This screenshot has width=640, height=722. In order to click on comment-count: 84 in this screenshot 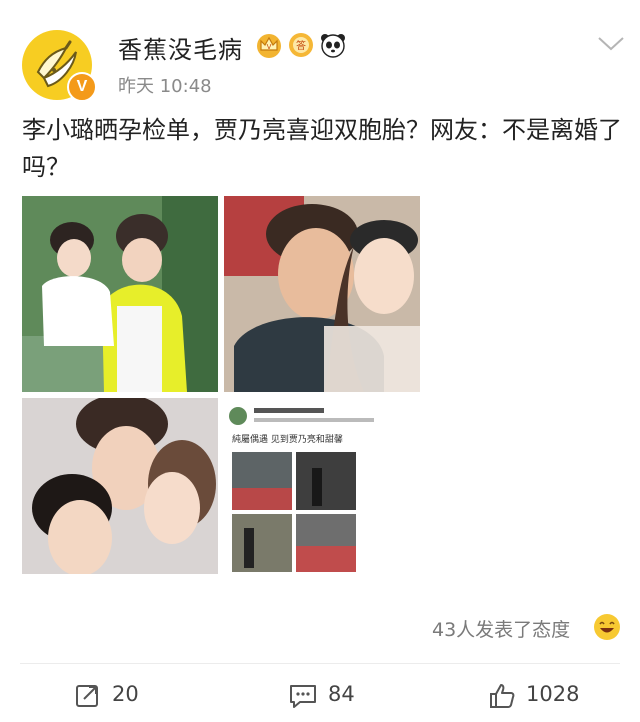, I will do `click(341, 694)`.